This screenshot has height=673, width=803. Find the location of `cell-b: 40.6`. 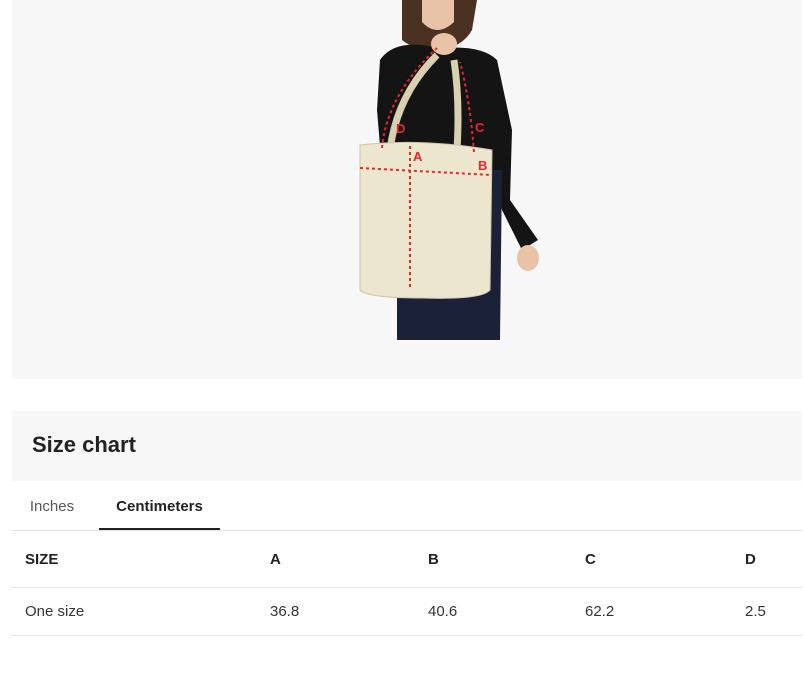

cell-b: 40.6 is located at coordinates (506, 611).